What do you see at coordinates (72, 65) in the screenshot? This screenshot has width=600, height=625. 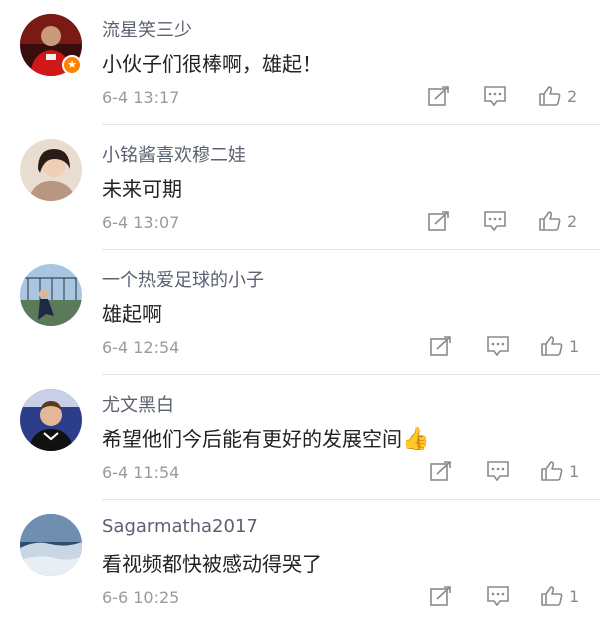 I see `verified-badge-icon: ★` at bounding box center [72, 65].